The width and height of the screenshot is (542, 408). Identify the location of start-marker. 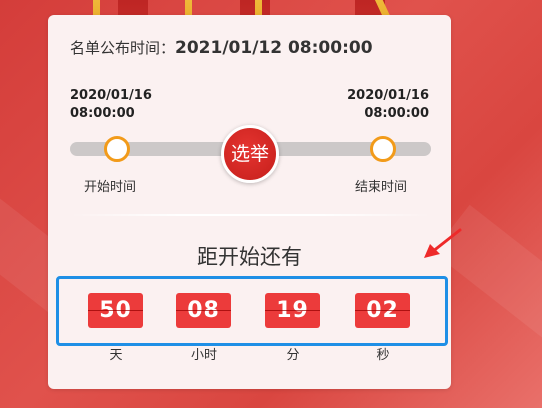
(117, 149).